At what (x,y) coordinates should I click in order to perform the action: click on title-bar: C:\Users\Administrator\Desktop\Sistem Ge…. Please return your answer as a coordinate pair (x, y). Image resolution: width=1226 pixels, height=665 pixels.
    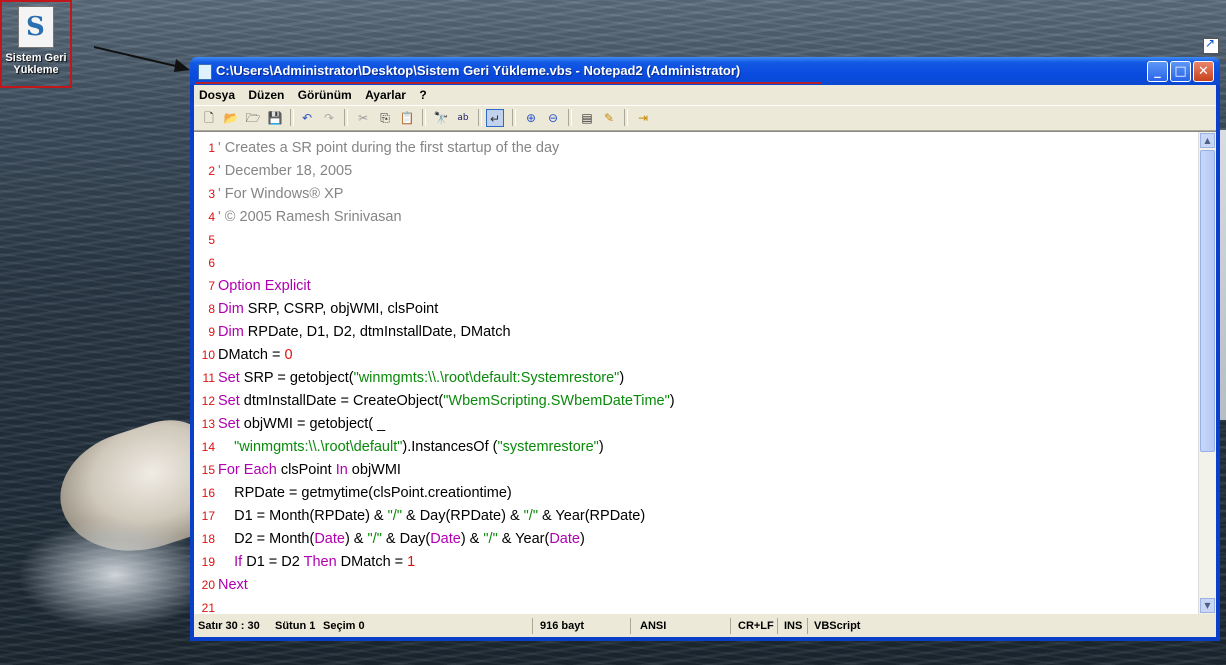
    Looking at the image, I should click on (705, 71).